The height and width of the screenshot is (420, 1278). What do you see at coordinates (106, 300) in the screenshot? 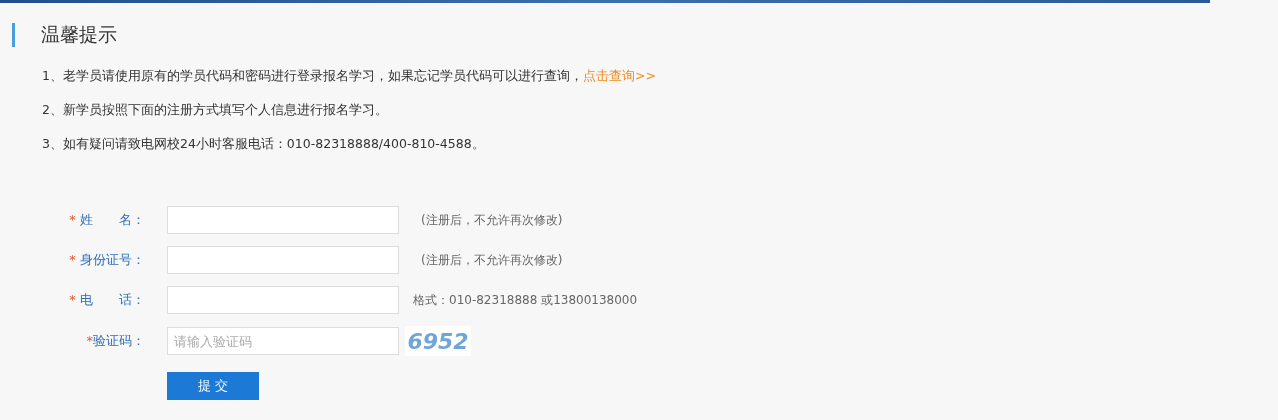
I see `field-label: * 电 话：` at bounding box center [106, 300].